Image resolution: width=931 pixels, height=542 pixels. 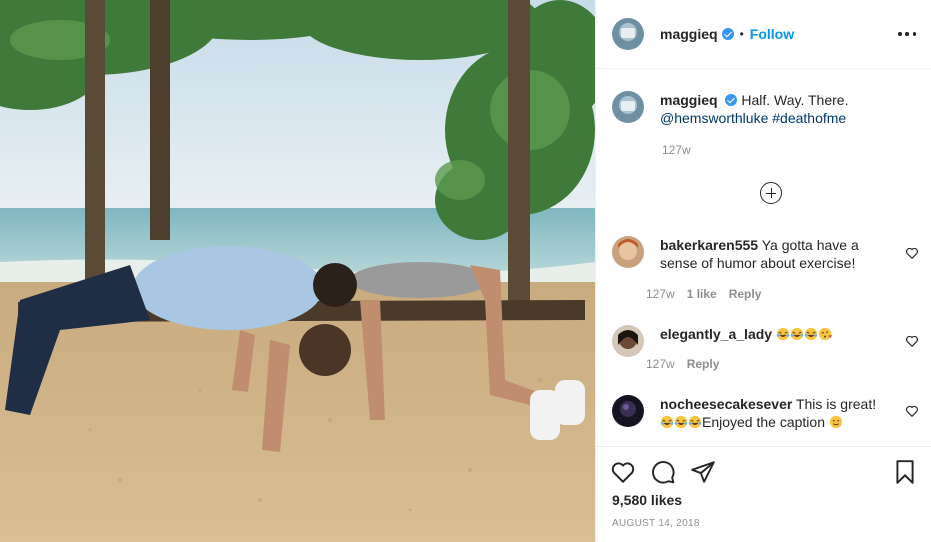 I want to click on comment-item: elegantly_a_lady, so click(x=767, y=341).